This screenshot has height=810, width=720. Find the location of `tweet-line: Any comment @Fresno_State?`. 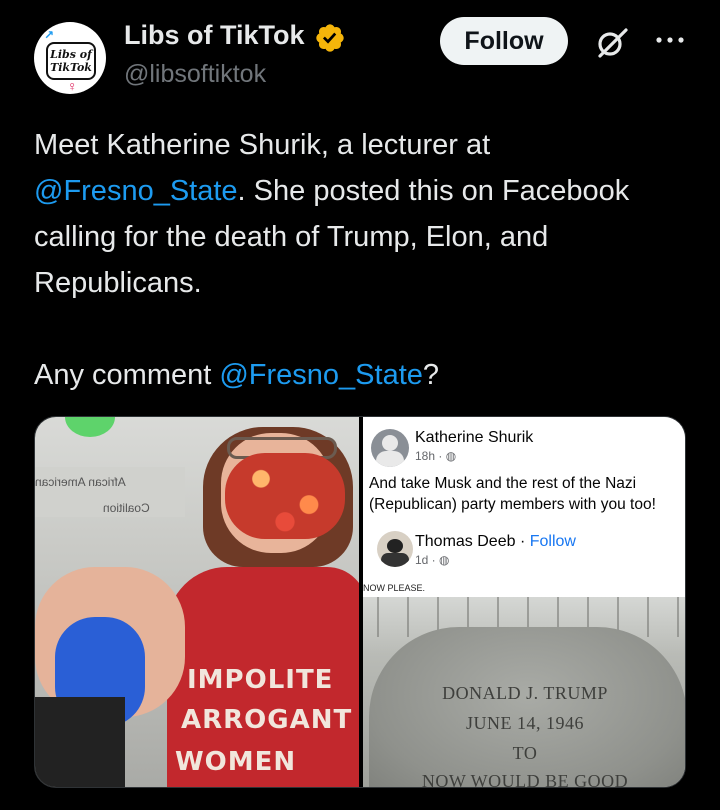

tweet-line: Any comment @Fresno_State? is located at coordinates (369, 375).